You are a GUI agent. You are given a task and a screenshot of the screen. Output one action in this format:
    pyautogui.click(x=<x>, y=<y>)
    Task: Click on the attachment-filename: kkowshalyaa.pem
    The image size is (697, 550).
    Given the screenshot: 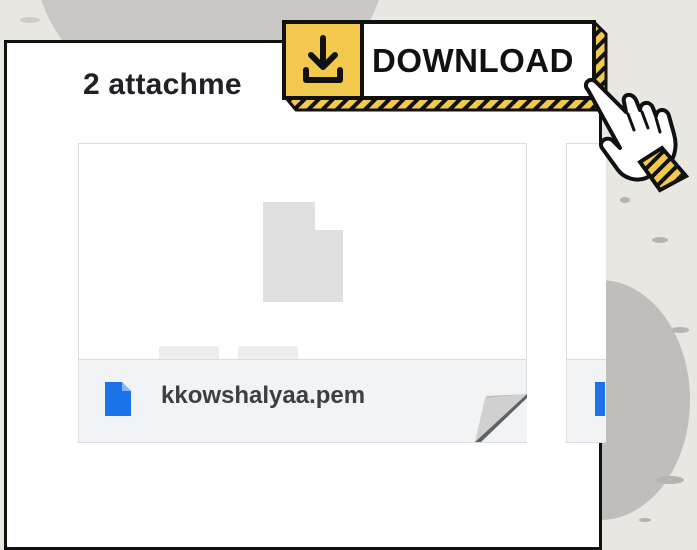 What is the action you would take?
    pyautogui.click(x=263, y=395)
    